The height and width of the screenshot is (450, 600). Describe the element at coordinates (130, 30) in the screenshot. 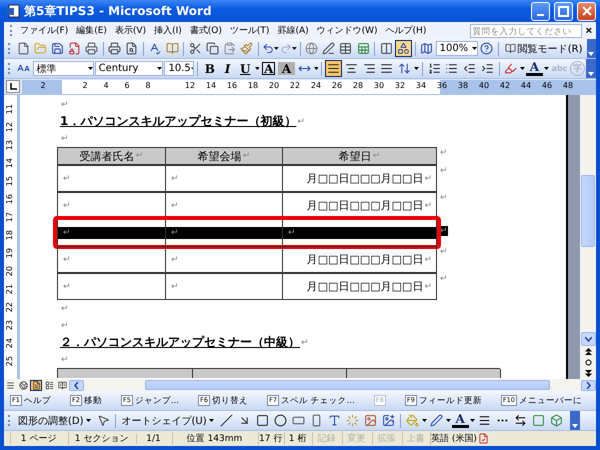

I see `menu-item: 表示(V)` at that location.